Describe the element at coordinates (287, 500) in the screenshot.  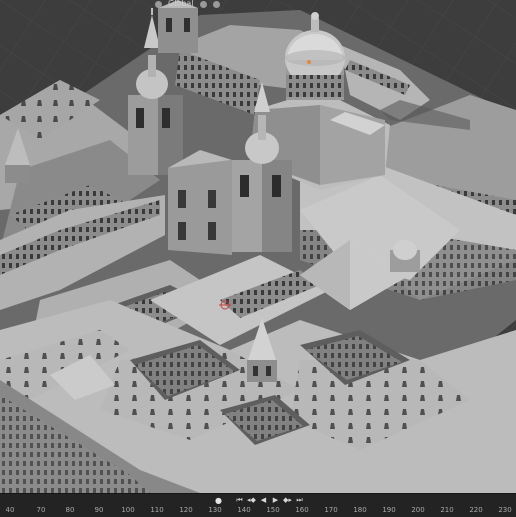
I see `next-keyframe-button: ◆▸` at that location.